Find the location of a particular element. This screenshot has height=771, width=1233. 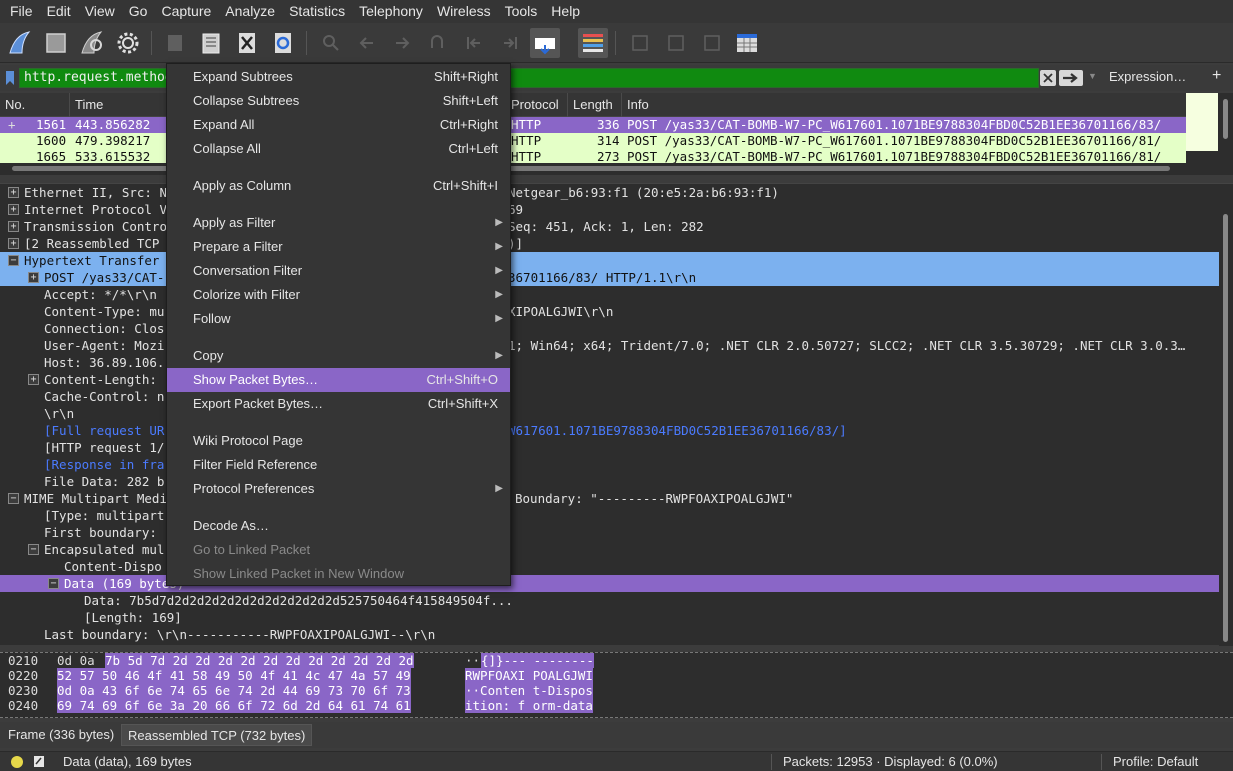

normal-size-icon is located at coordinates (712, 43).